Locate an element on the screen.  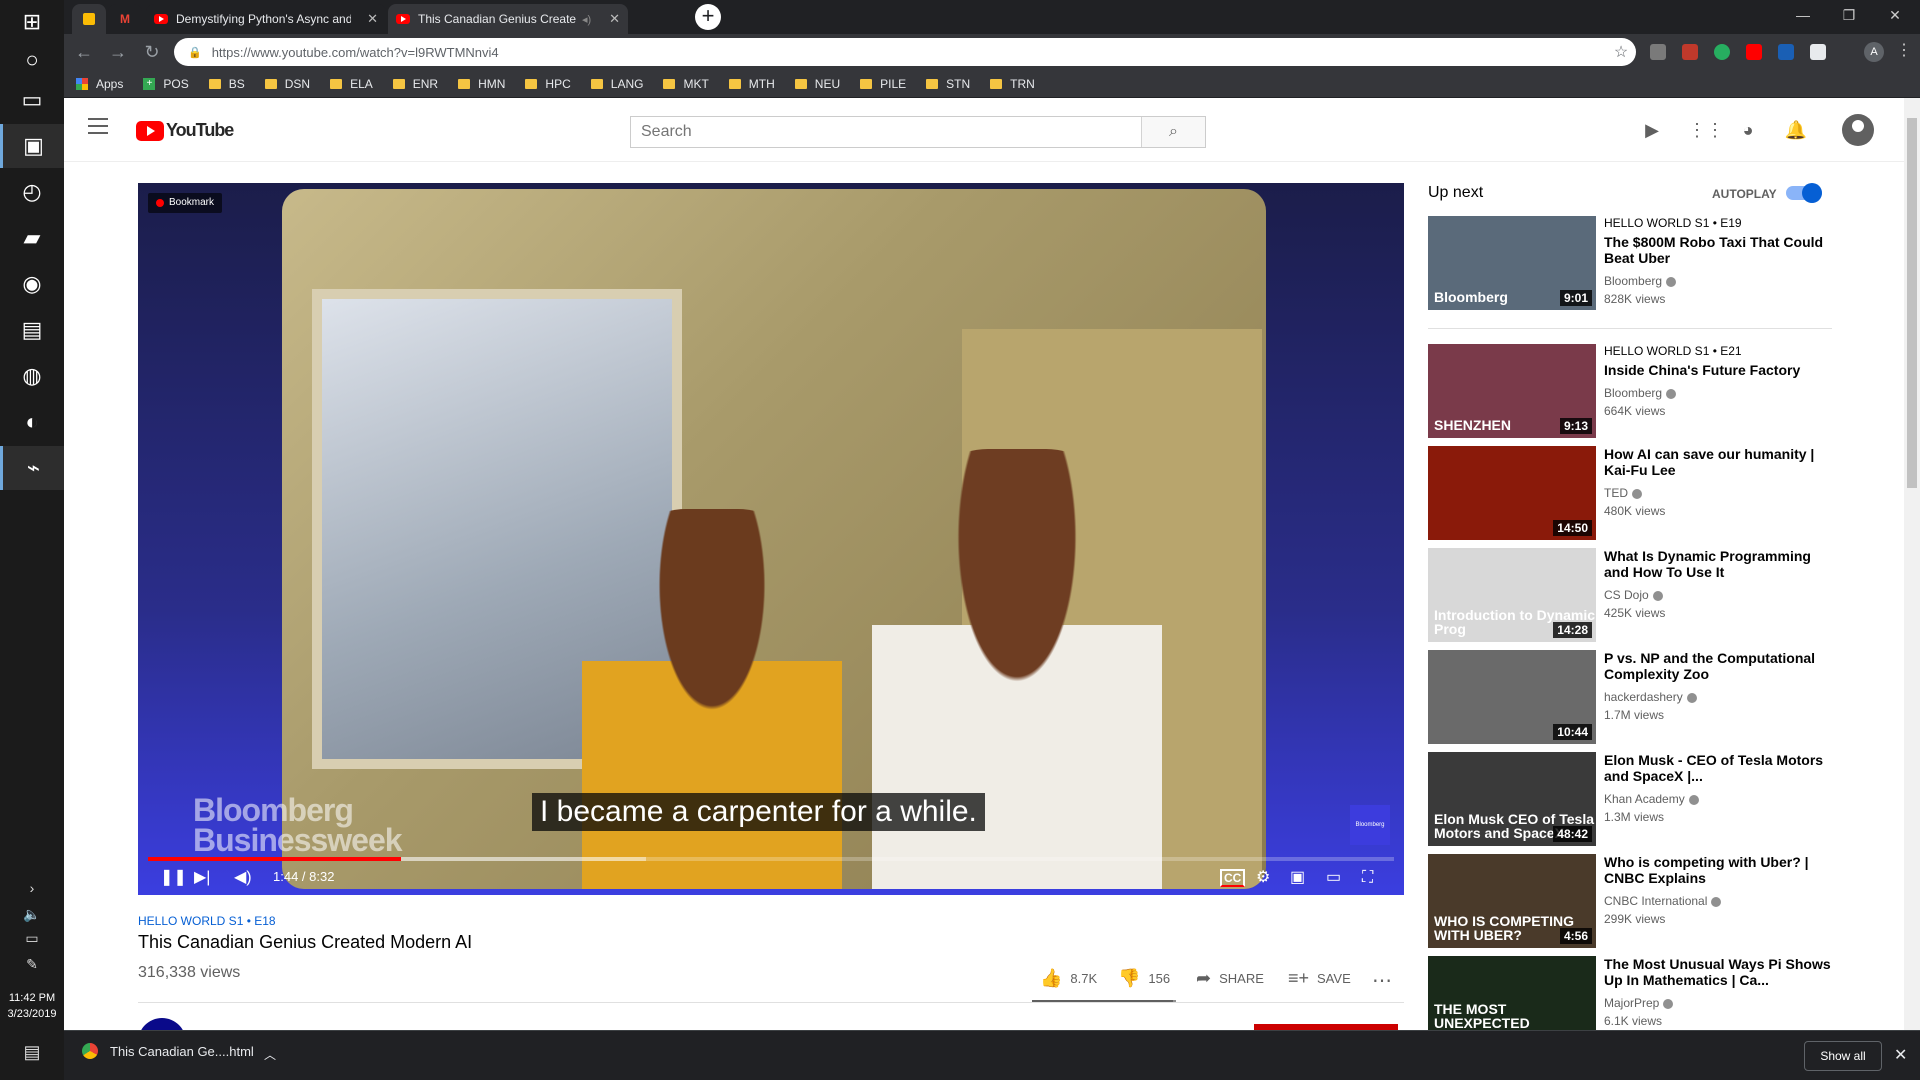
like-button: 👍 8.7K is located at coordinates (1068, 978).